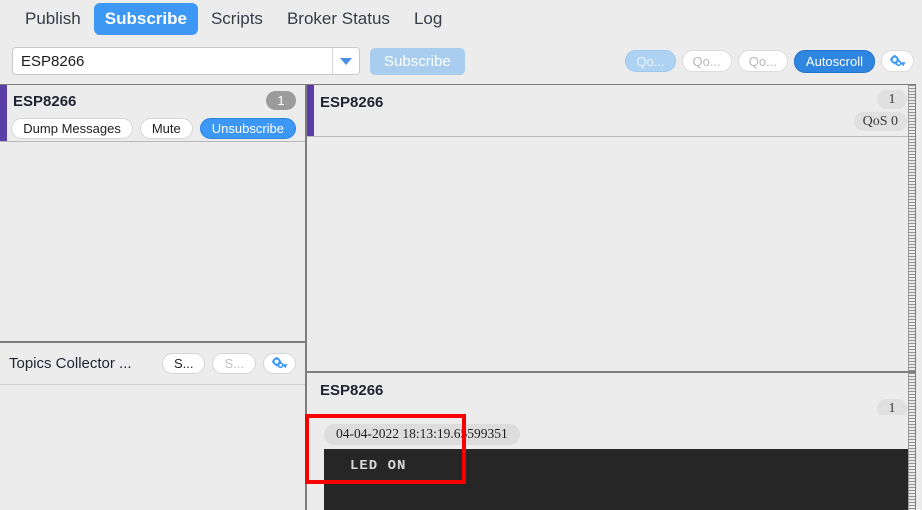 This screenshot has height=510, width=922. Describe the element at coordinates (152, 241) in the screenshot. I see `subscriptions-list-body` at that location.